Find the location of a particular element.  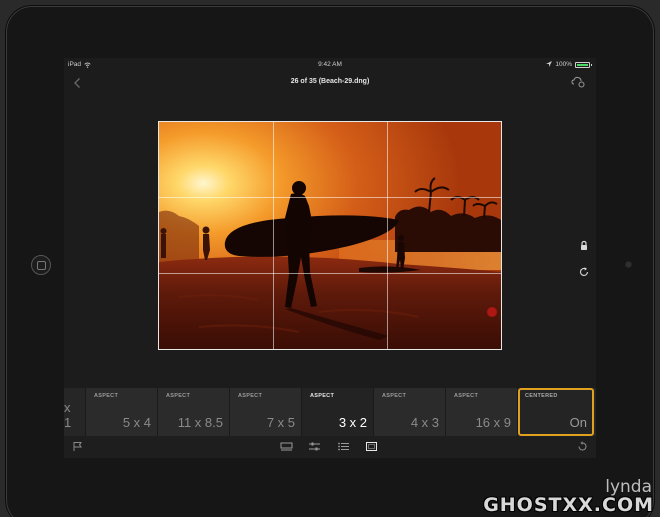

list-icon is located at coordinates (343, 446).